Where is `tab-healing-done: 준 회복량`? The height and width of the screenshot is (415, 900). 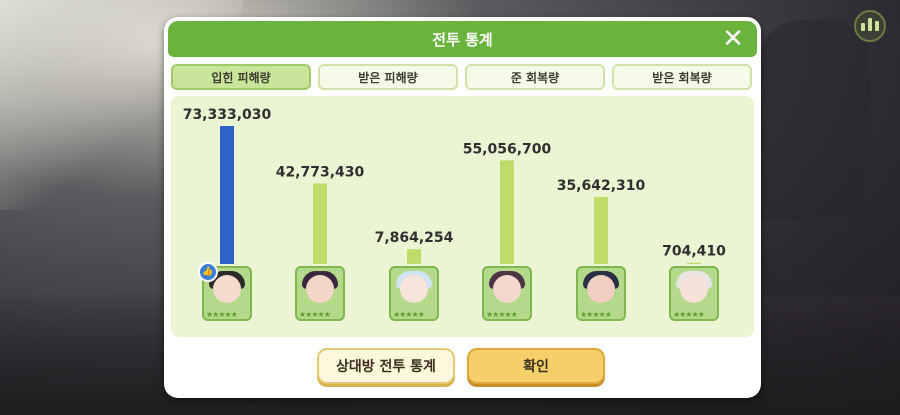 tab-healing-done: 준 회복량 is located at coordinates (535, 77).